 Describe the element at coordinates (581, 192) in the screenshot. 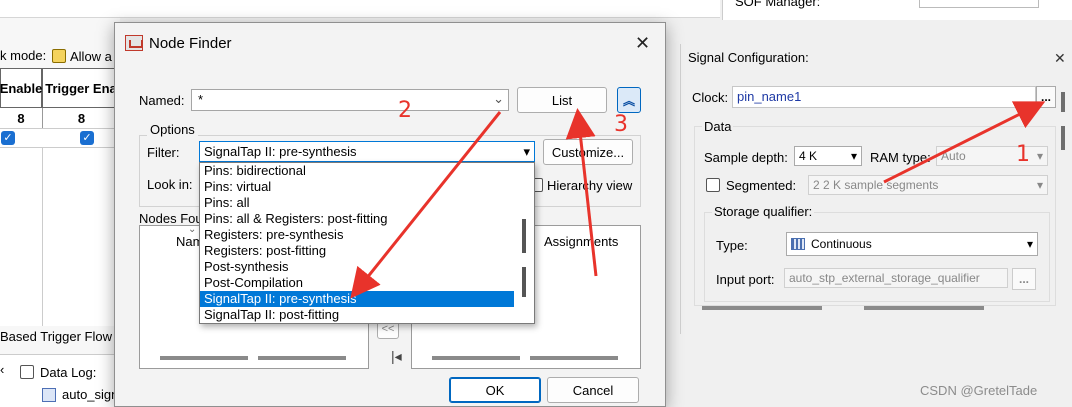

I see `arrow-to-list-button` at that location.